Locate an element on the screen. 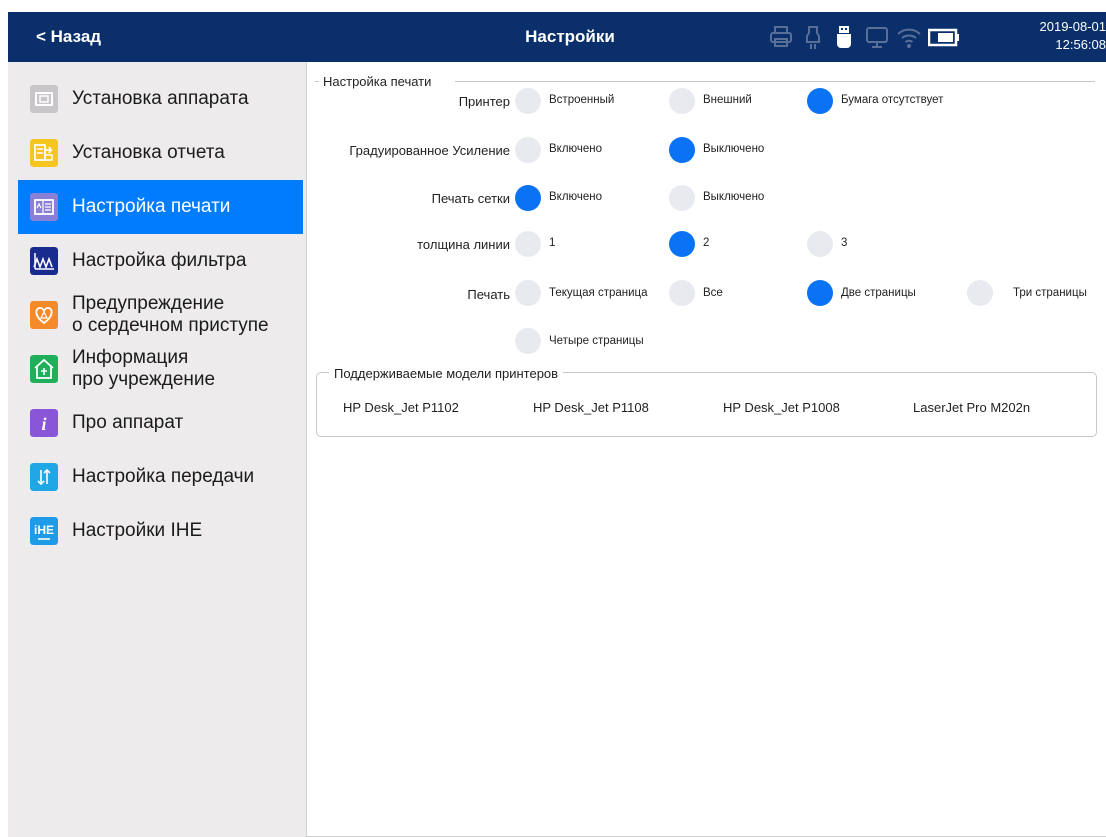  radio-print-three-pages is located at coordinates (980, 293).